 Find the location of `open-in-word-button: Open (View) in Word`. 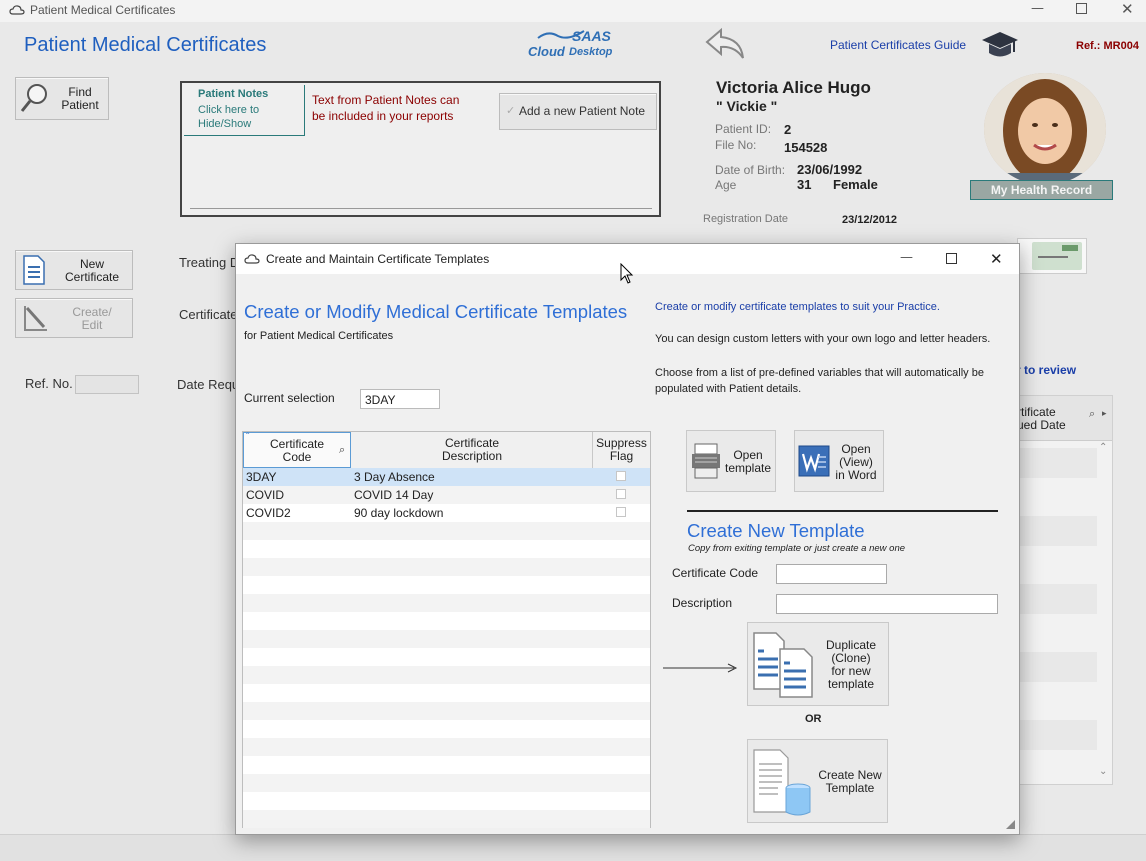

open-in-word-button: Open (View) in Word is located at coordinates (839, 461).